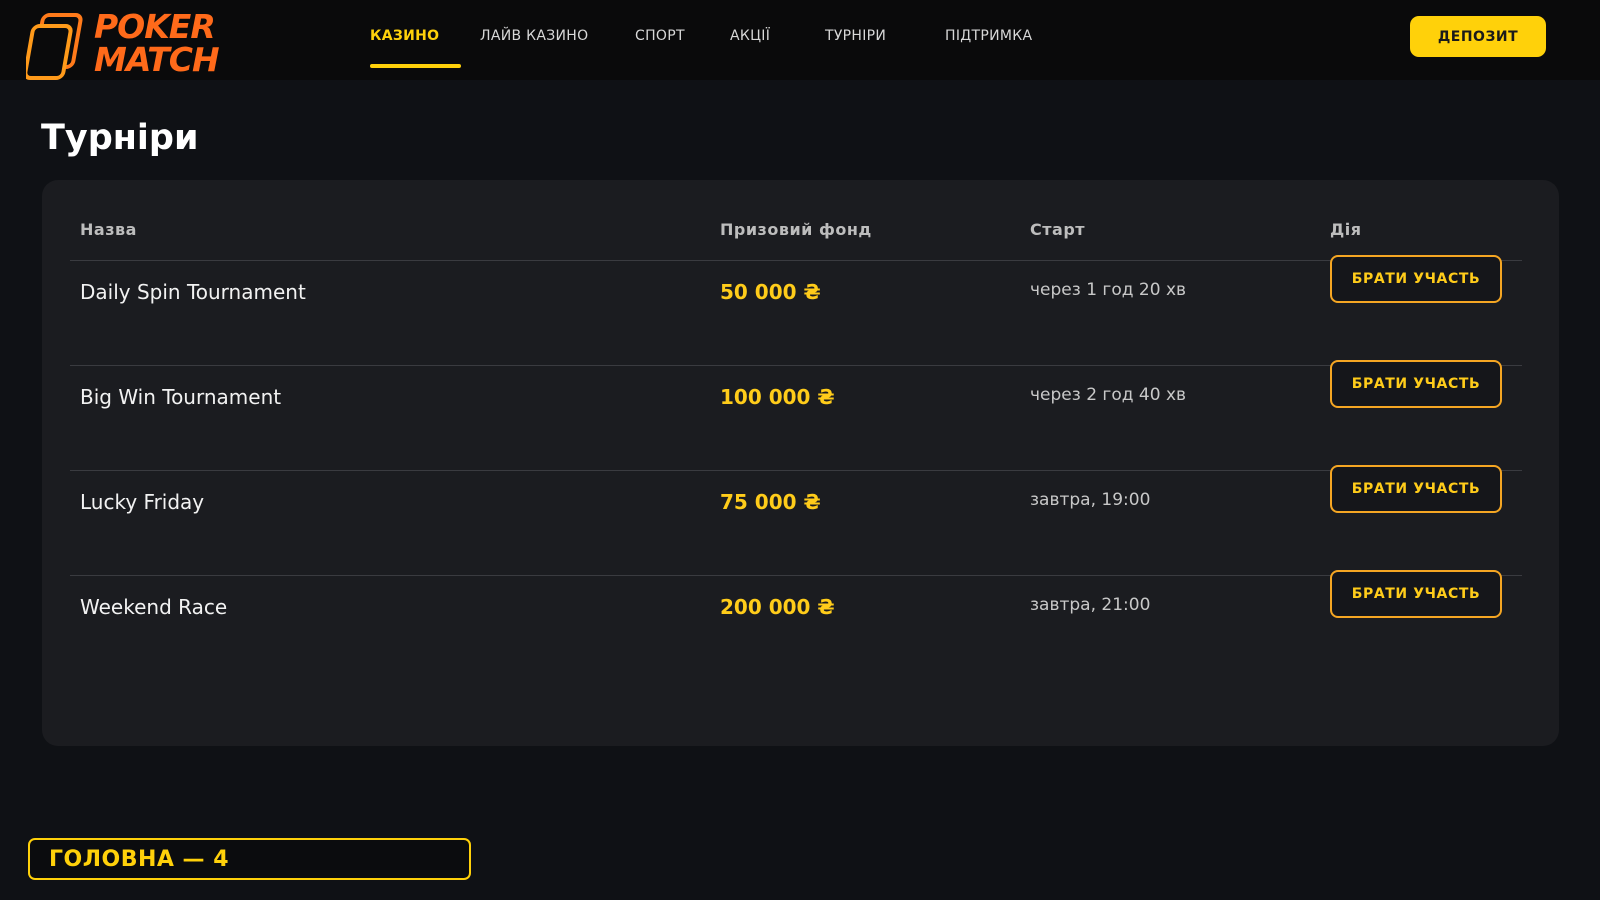  Describe the element at coordinates (770, 502) in the screenshot. I see `prize-pool: 75 000 ₴` at that location.